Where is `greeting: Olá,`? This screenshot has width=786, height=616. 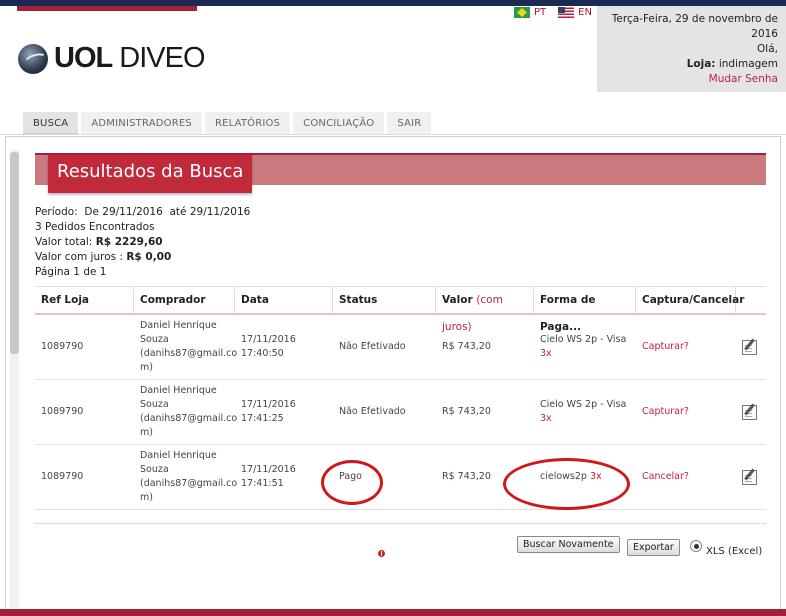
greeting: Olá, is located at coordinates (767, 49).